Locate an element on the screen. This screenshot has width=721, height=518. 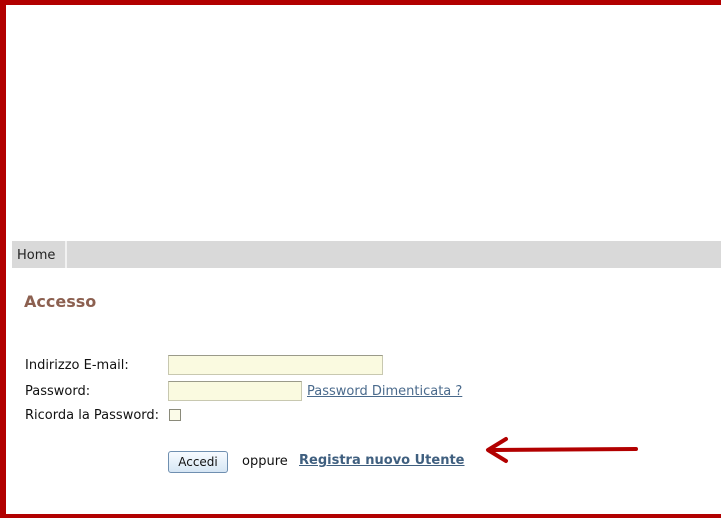
nav-item-home: Home is located at coordinates (39, 254).